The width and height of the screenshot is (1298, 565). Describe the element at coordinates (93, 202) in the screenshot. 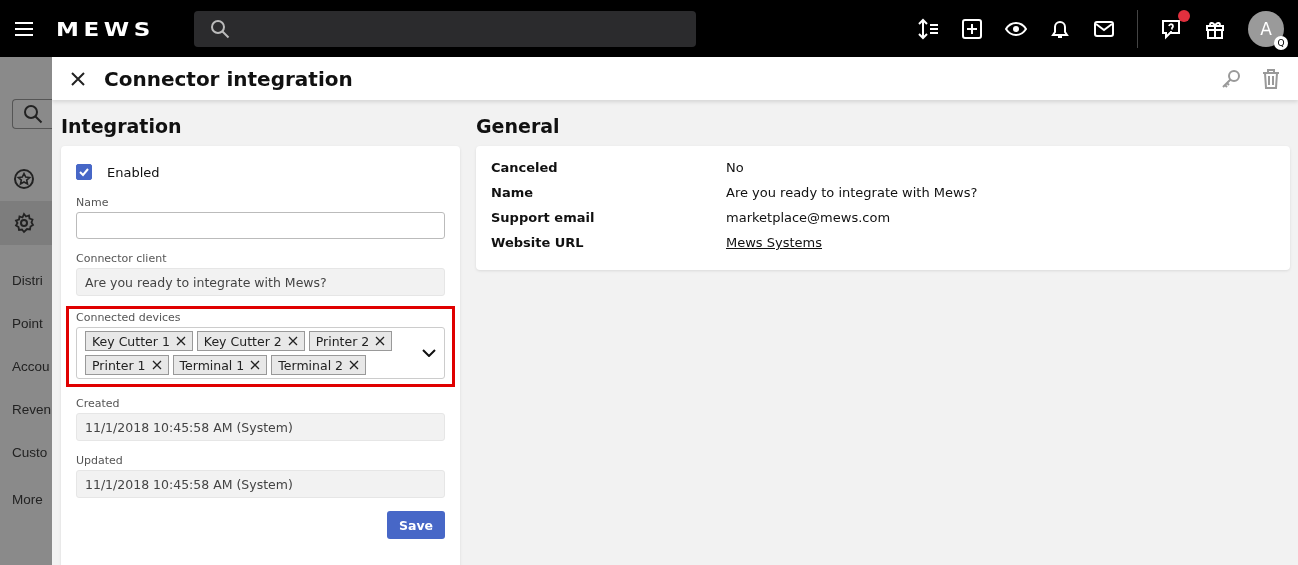

I see `field-label: Name` at that location.